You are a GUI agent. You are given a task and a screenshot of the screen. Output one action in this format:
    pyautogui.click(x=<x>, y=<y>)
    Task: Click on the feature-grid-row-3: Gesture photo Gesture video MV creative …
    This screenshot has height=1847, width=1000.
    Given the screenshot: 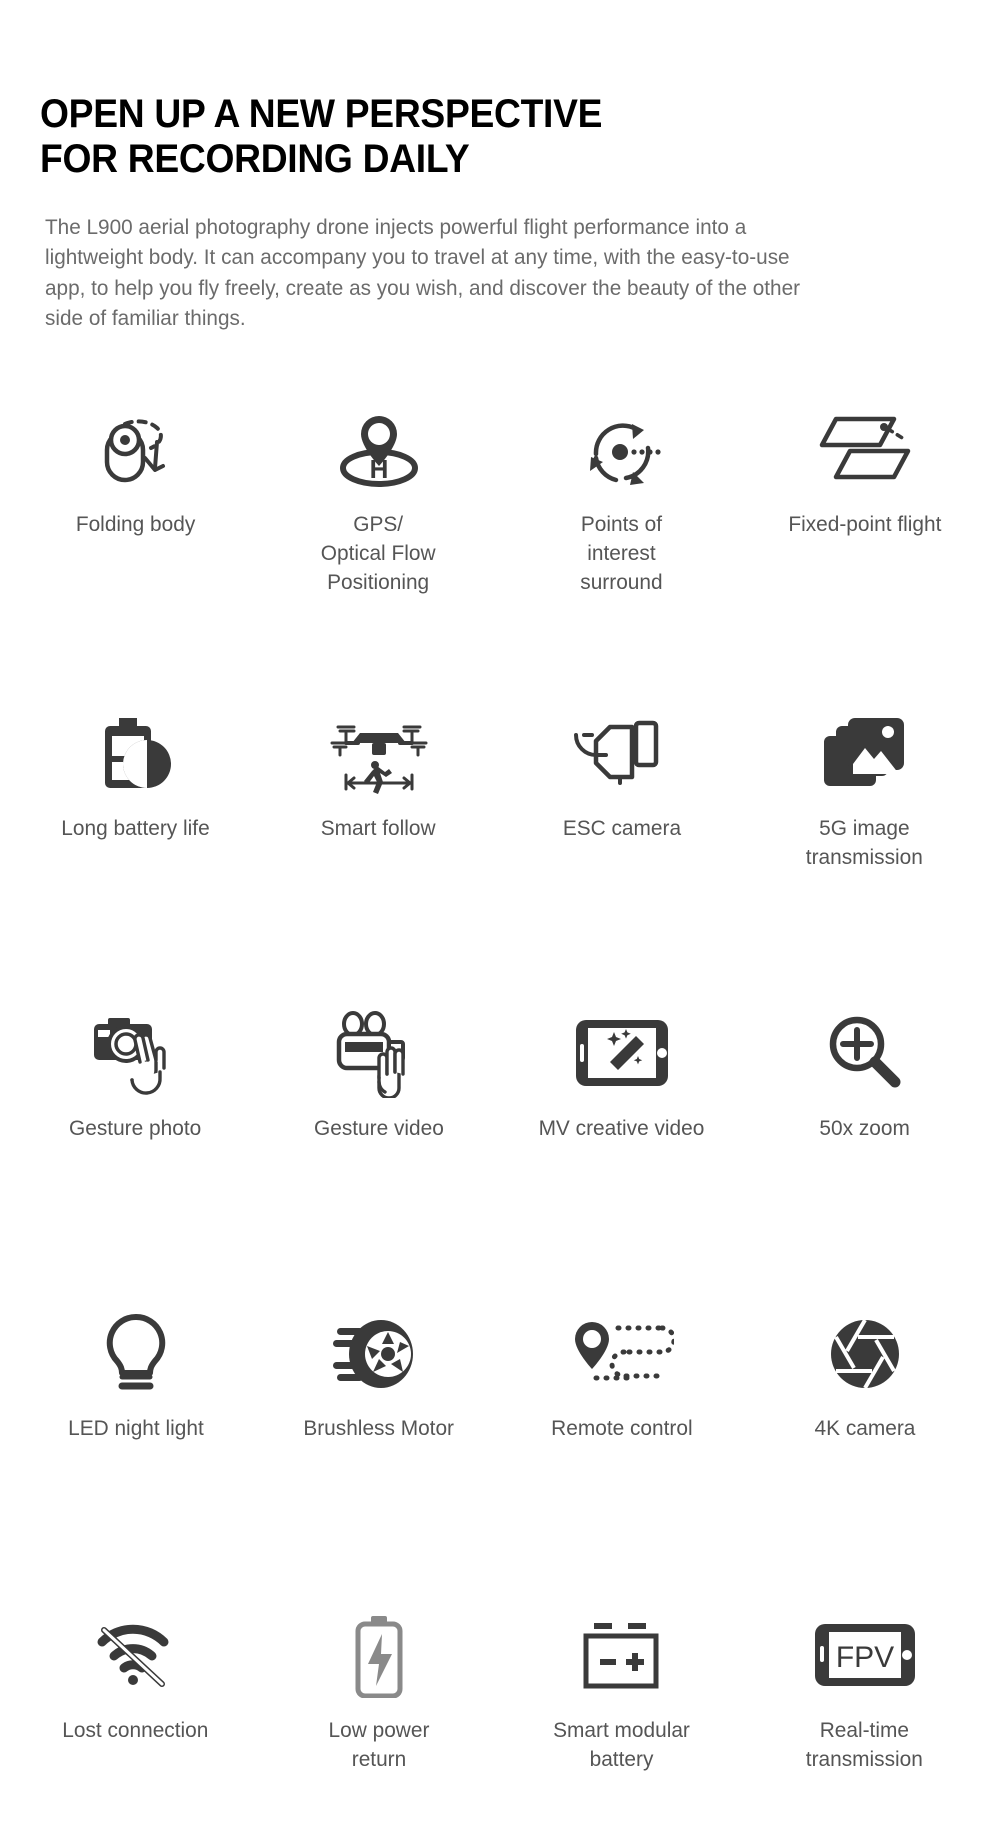 What is the action you would take?
    pyautogui.click(x=500, y=1114)
    